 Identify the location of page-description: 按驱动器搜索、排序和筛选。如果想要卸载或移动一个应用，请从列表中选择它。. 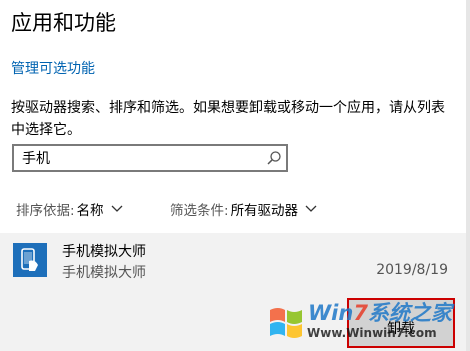
(228, 119).